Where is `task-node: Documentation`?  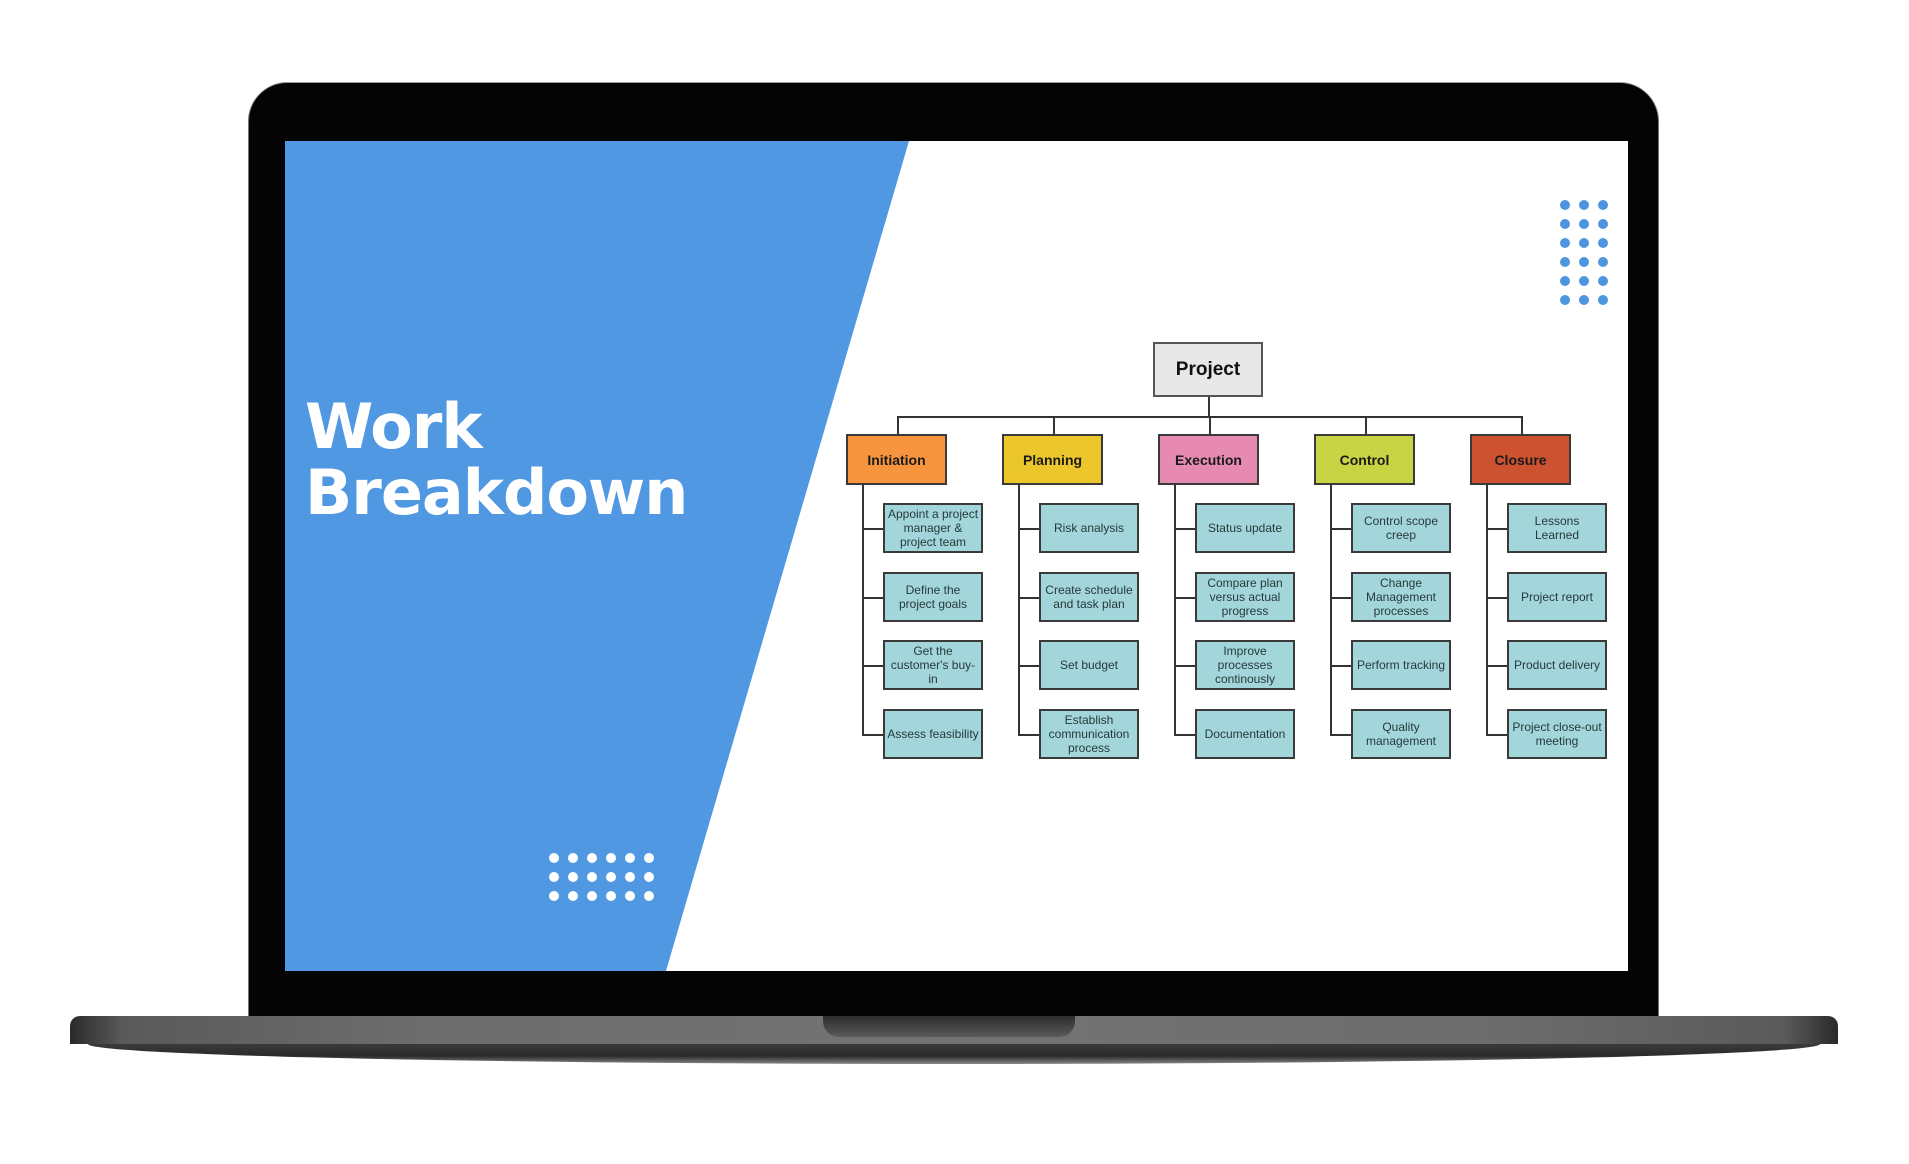
task-node: Documentation is located at coordinates (1245, 734).